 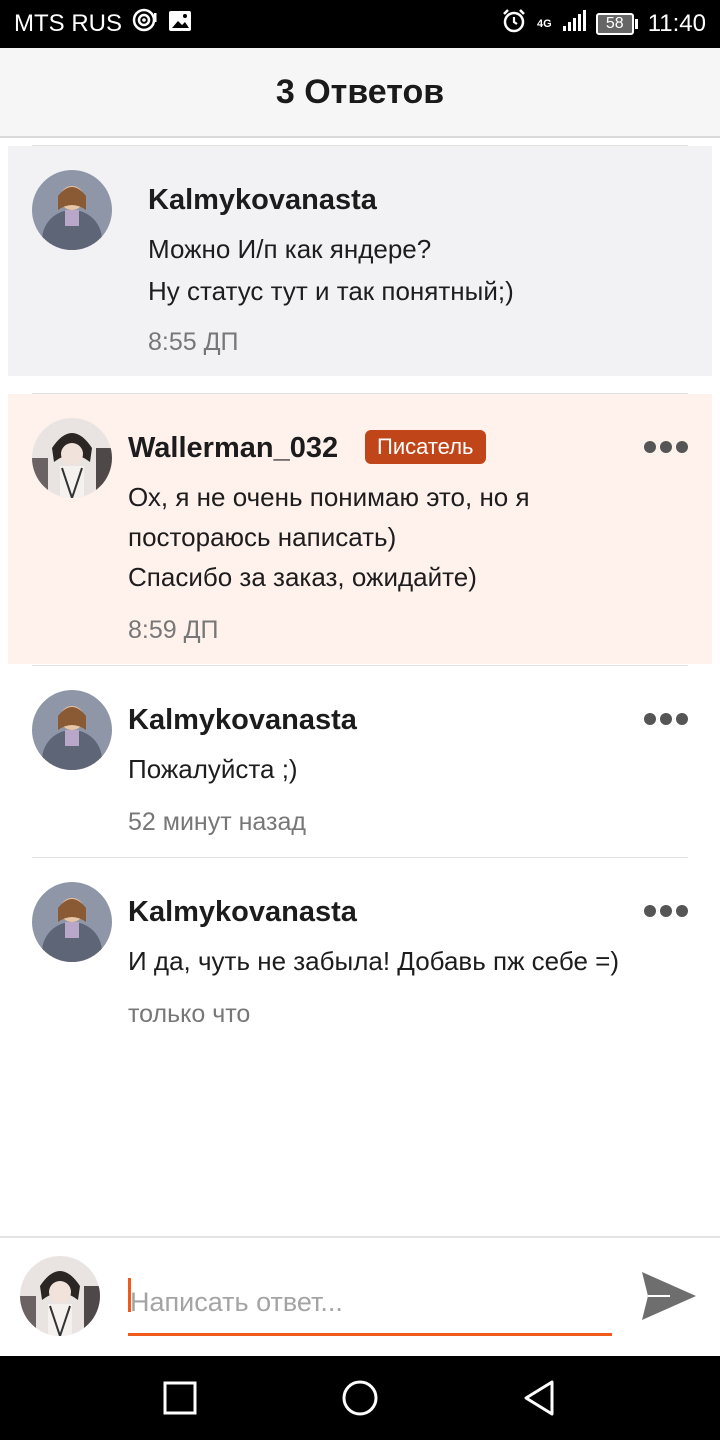 What do you see at coordinates (233, 448) in the screenshot?
I see `comment-author: Wallerman_032` at bounding box center [233, 448].